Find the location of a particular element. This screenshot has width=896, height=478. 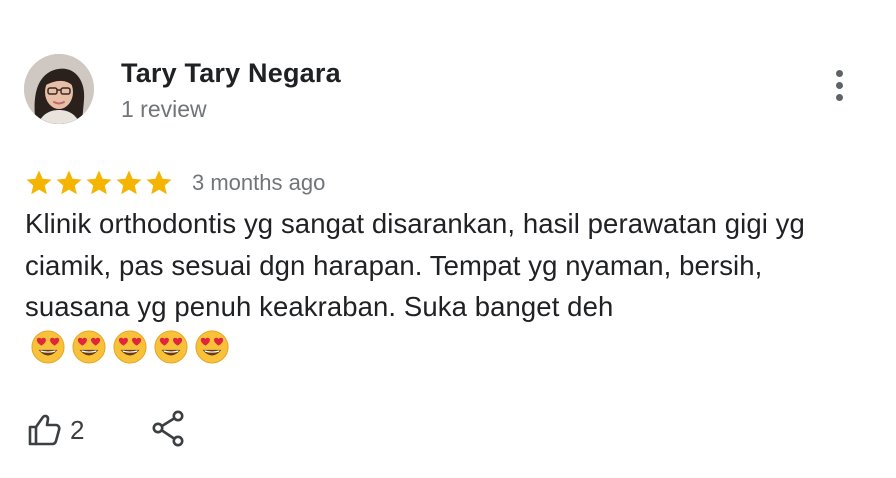

avatar-photo is located at coordinates (59, 89).